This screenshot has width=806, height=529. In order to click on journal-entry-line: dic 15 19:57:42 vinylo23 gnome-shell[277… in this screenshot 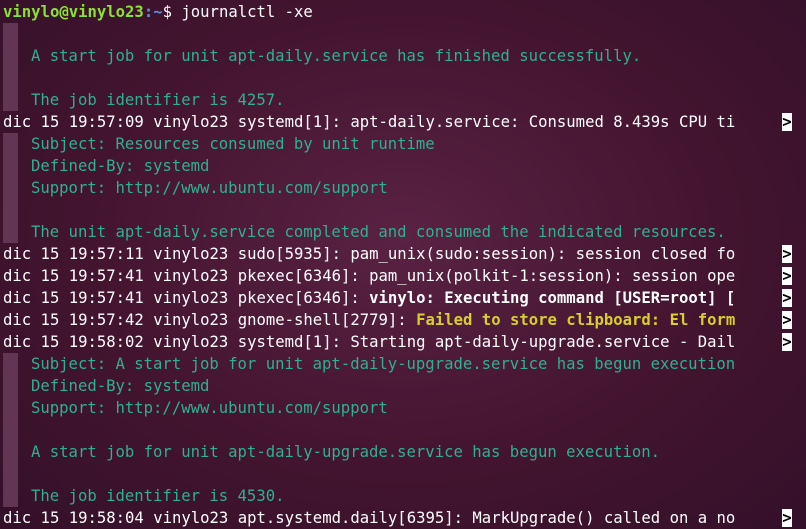, I will do `click(404, 320)`.